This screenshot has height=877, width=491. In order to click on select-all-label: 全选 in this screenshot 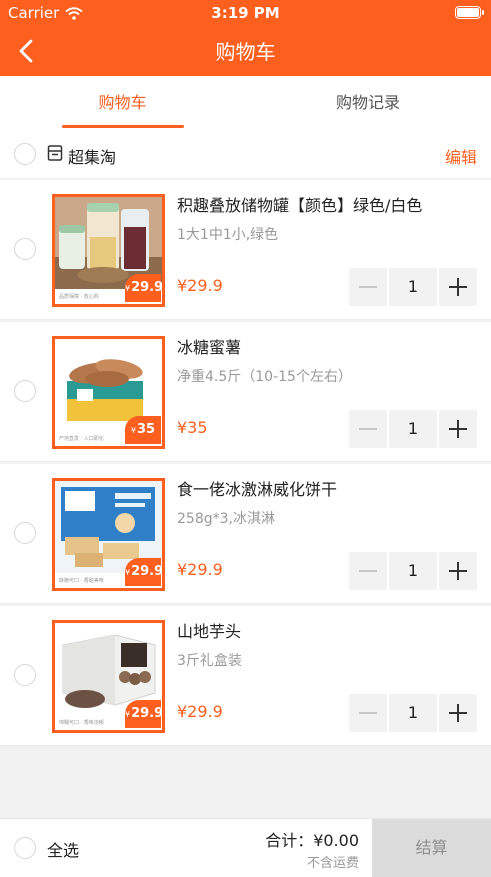, I will do `click(63, 849)`.